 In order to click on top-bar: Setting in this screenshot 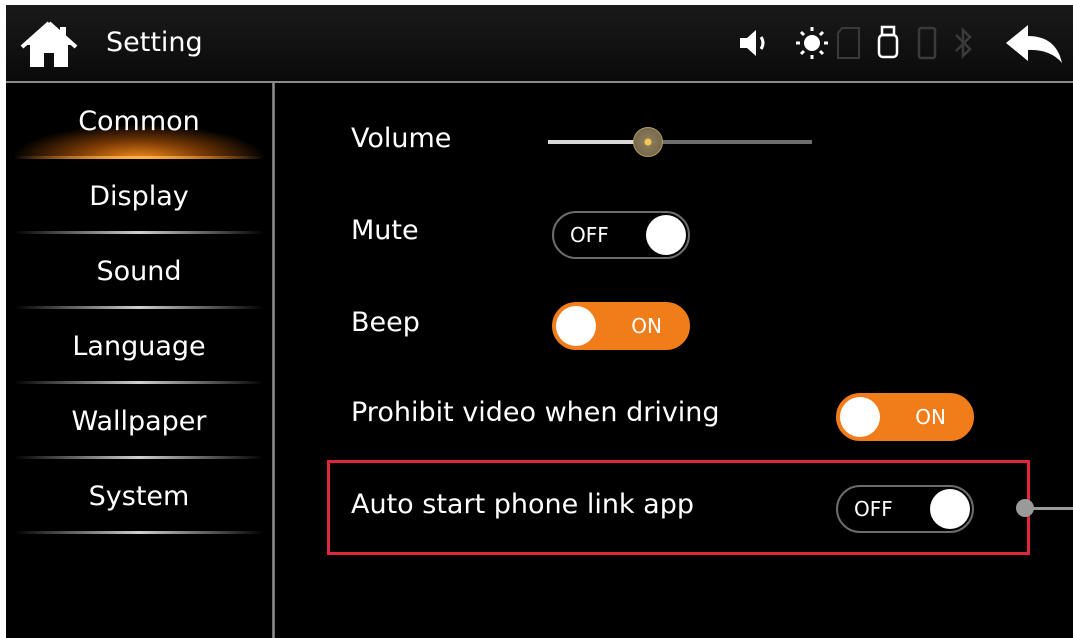, I will do `click(539, 44)`.